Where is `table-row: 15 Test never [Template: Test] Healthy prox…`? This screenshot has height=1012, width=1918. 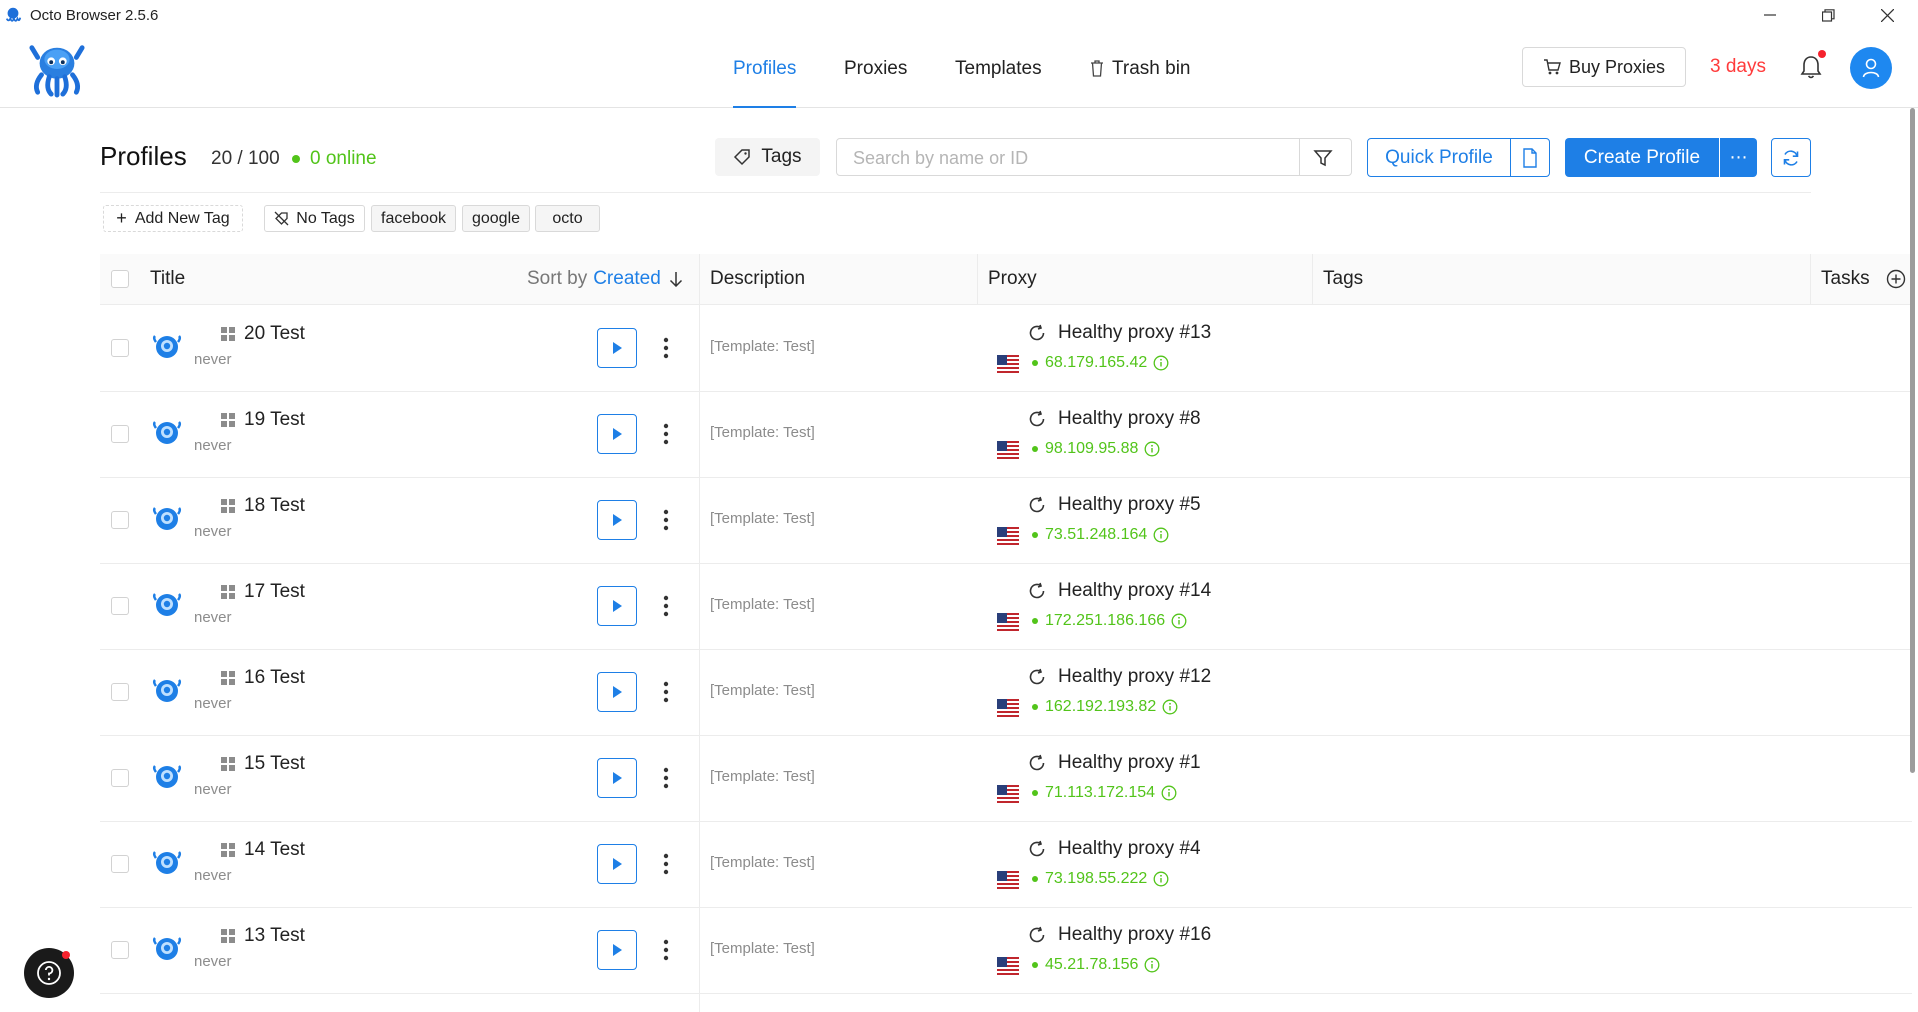 table-row: 15 Test never [Template: Test] Healthy prox… is located at coordinates (1006, 778).